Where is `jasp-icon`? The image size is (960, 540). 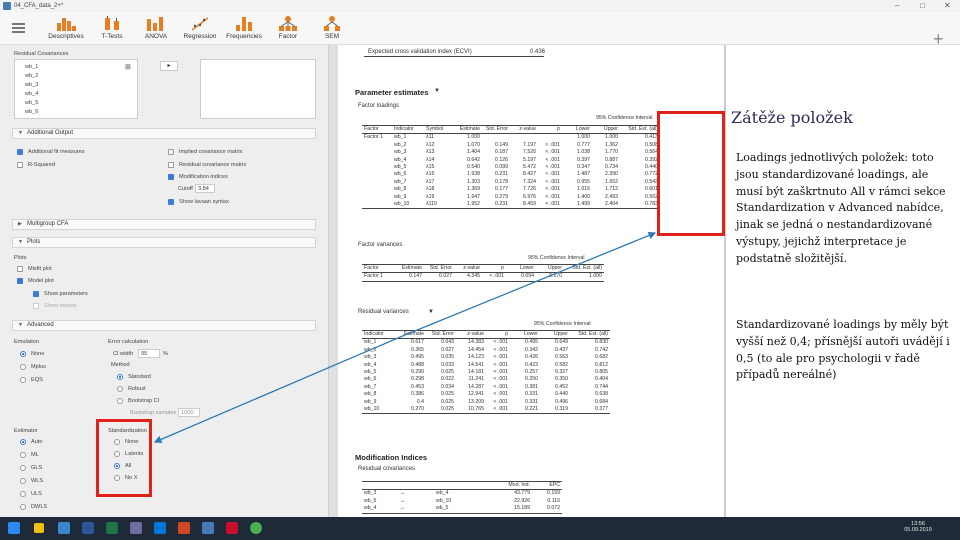
jasp-icon is located at coordinates (208, 528).